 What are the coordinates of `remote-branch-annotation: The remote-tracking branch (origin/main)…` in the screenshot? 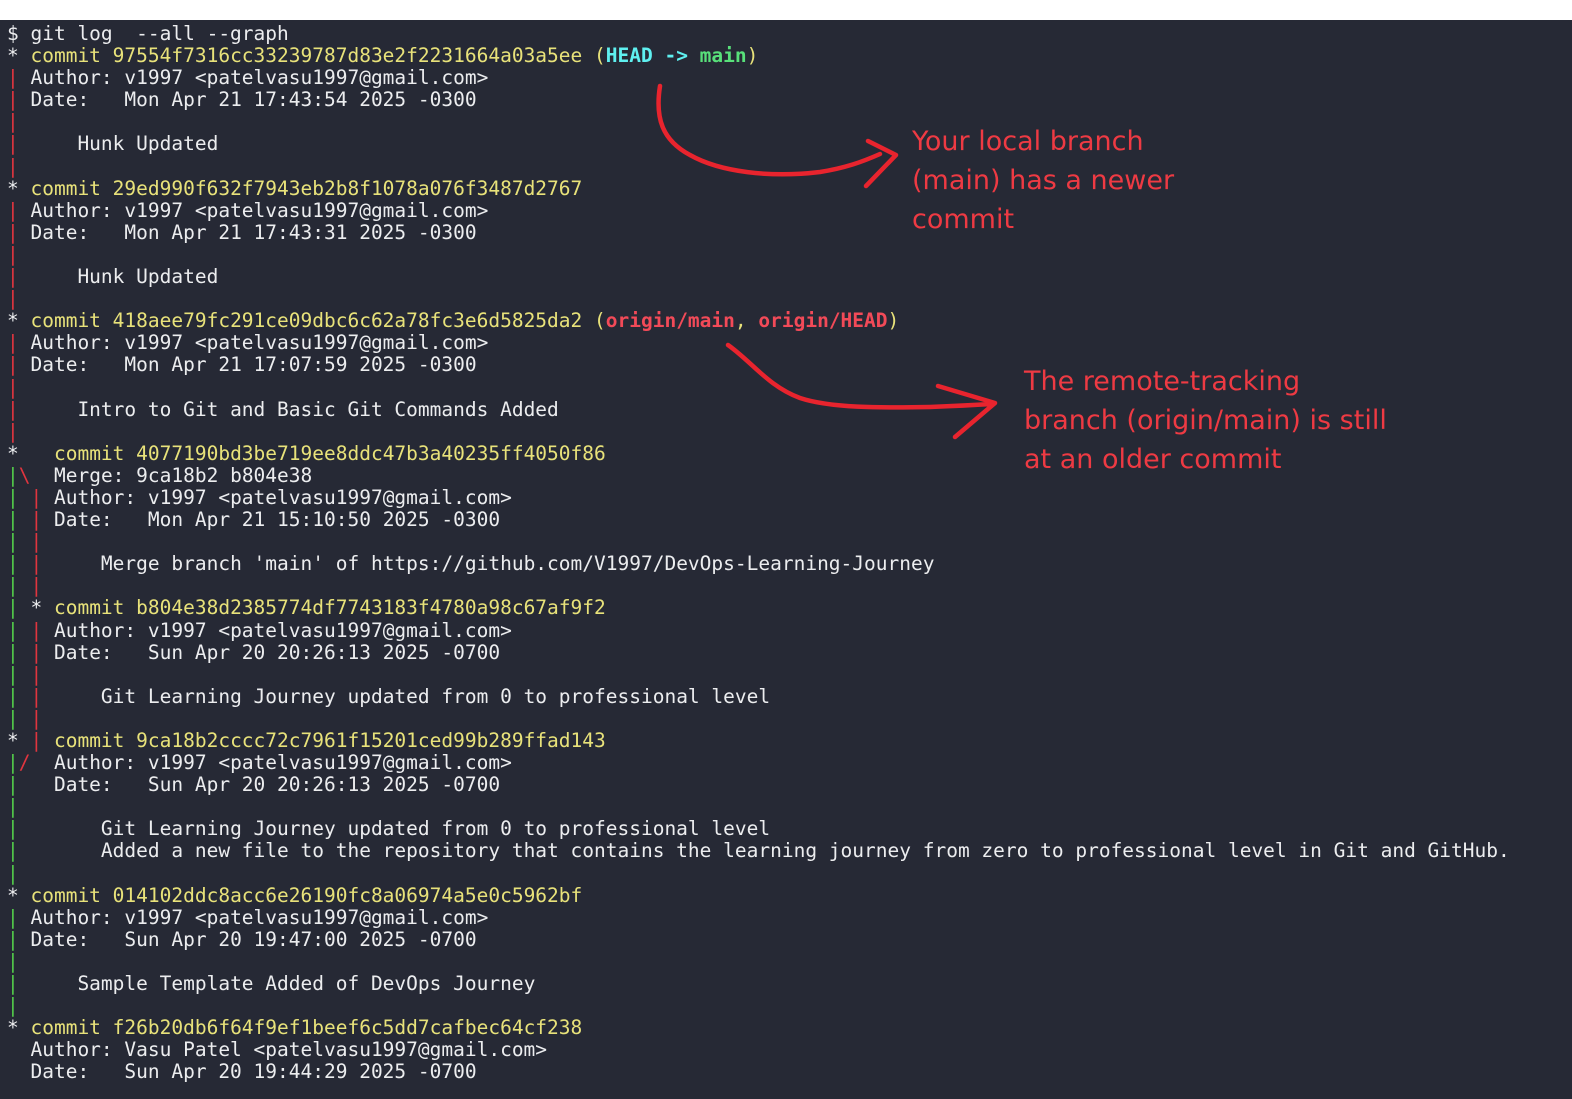 It's located at (1205, 420).